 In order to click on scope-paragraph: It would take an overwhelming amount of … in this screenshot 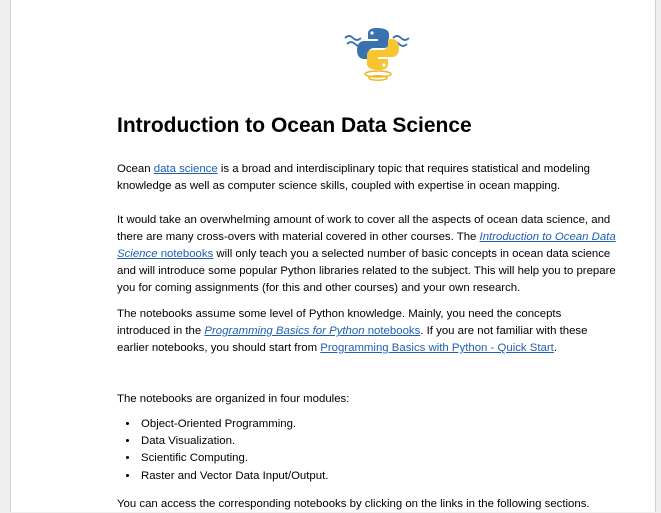, I will do `click(367, 254)`.